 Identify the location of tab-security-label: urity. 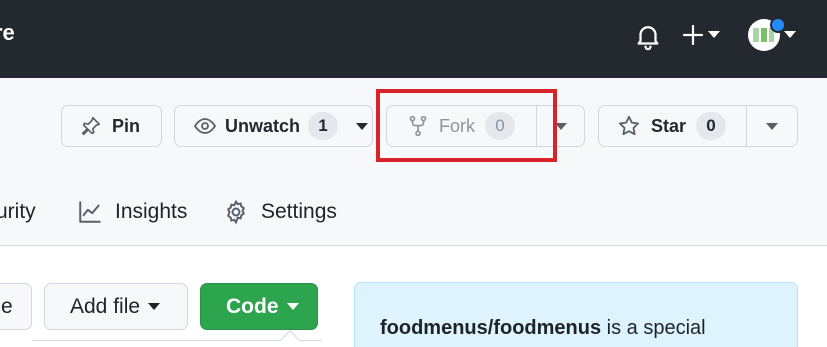
(18, 211).